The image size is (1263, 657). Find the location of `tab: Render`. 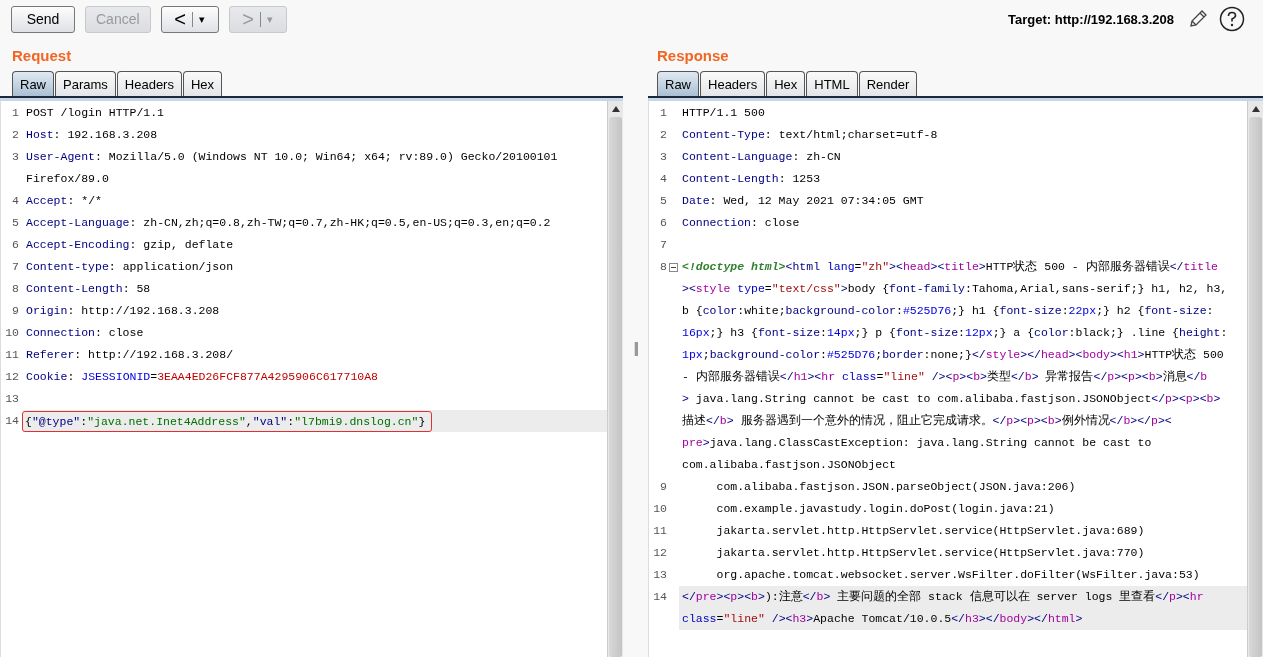

tab: Render is located at coordinates (888, 83).